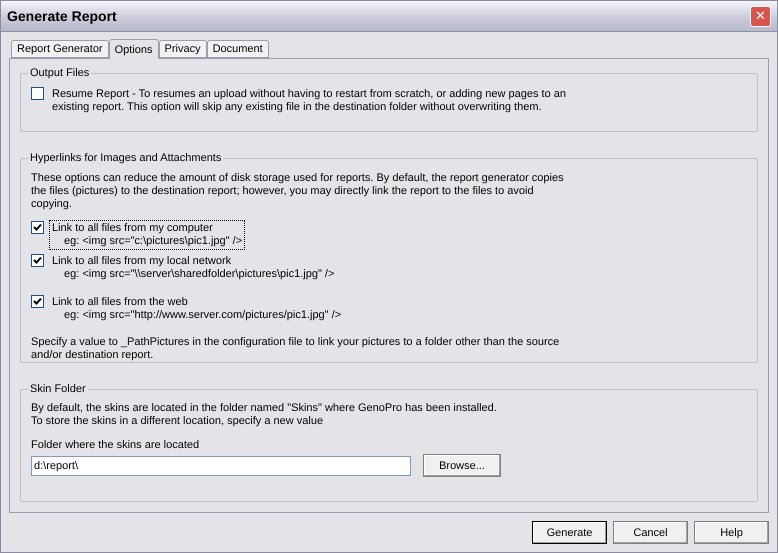 The width and height of the screenshot is (778, 553). I want to click on intro-text: To store the skins in a different location, specify a new value, so click(177, 421).